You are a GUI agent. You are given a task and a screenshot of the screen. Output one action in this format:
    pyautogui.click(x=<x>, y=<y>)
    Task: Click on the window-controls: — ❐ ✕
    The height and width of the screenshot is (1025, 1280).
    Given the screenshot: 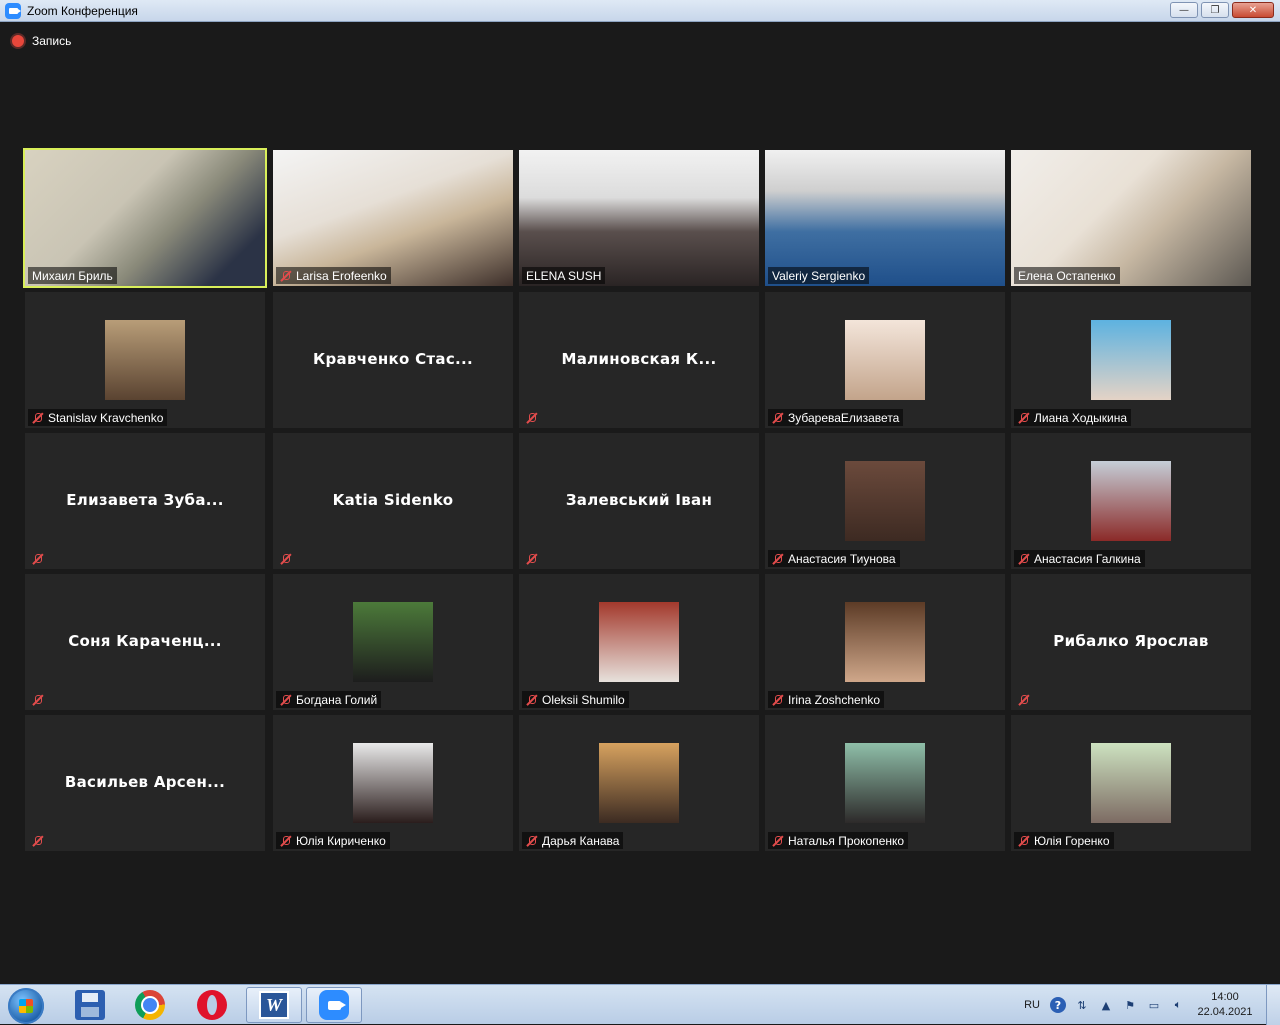 What is the action you would take?
    pyautogui.click(x=1222, y=10)
    